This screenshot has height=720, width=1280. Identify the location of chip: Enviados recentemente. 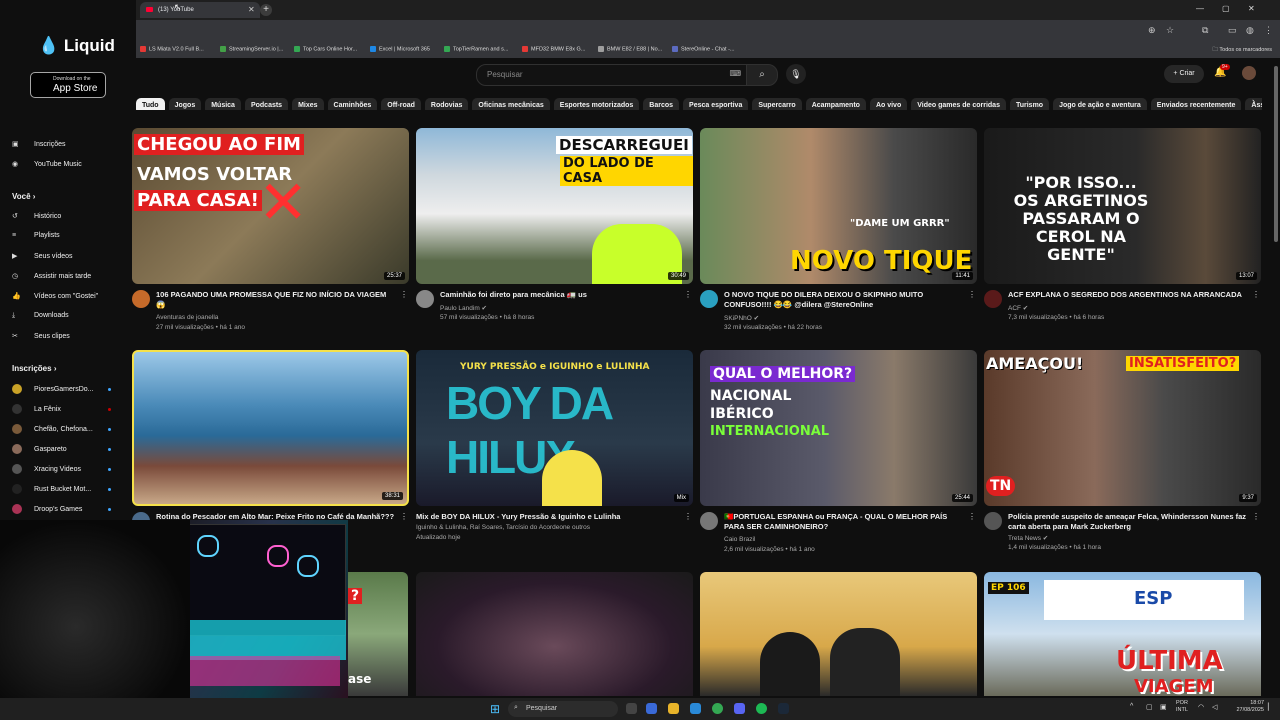
(1196, 104).